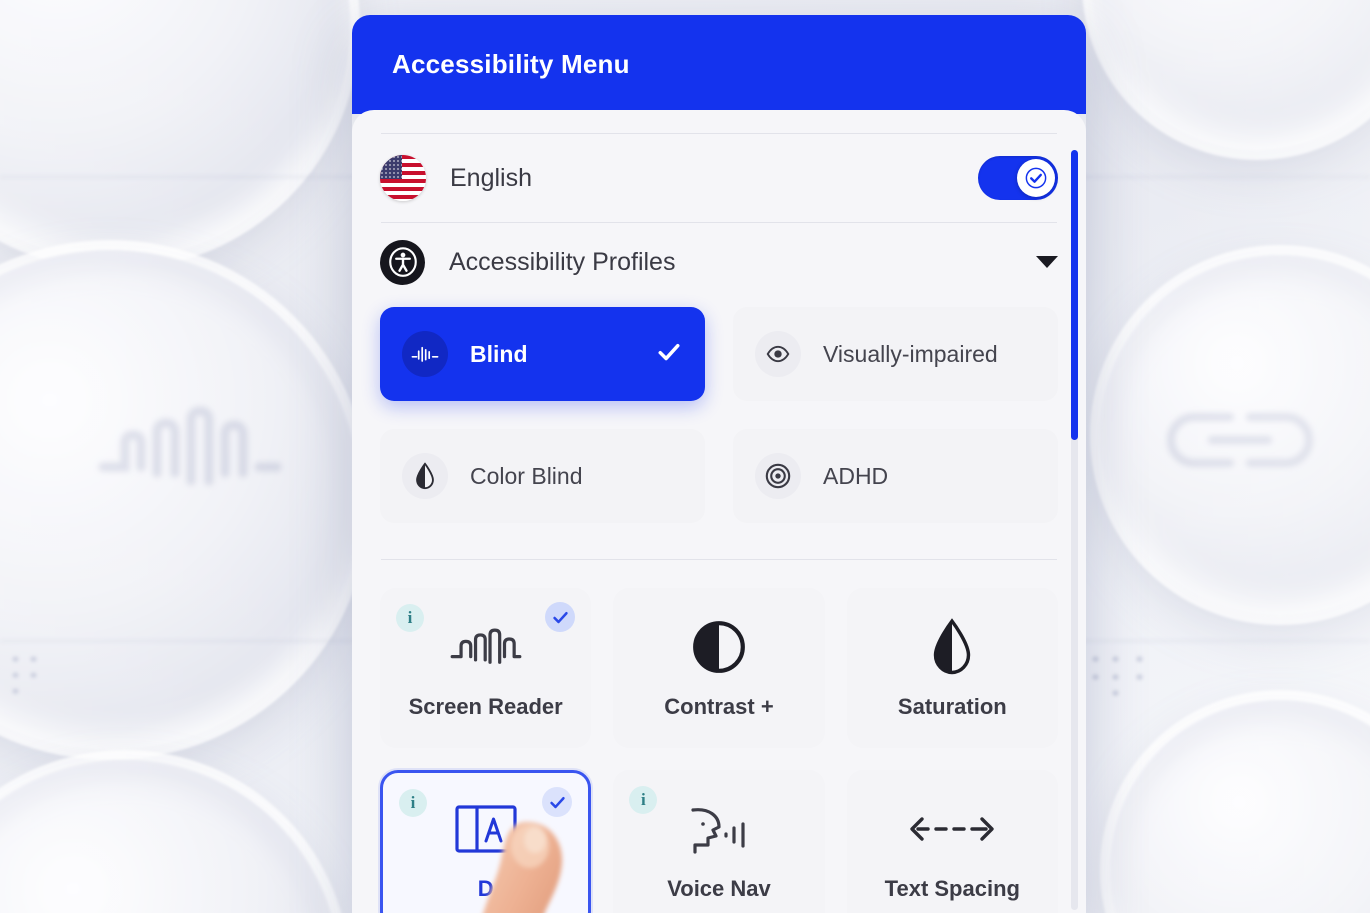 The image size is (1370, 913). I want to click on feature-voice-nav: i Voice Nav, so click(719, 841).